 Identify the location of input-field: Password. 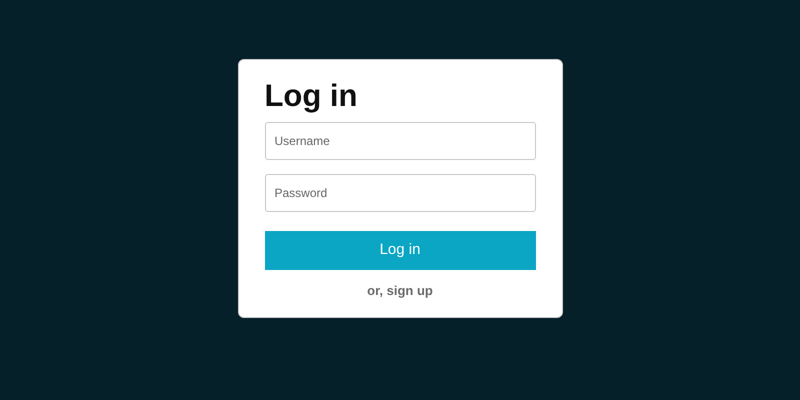
(400, 193).